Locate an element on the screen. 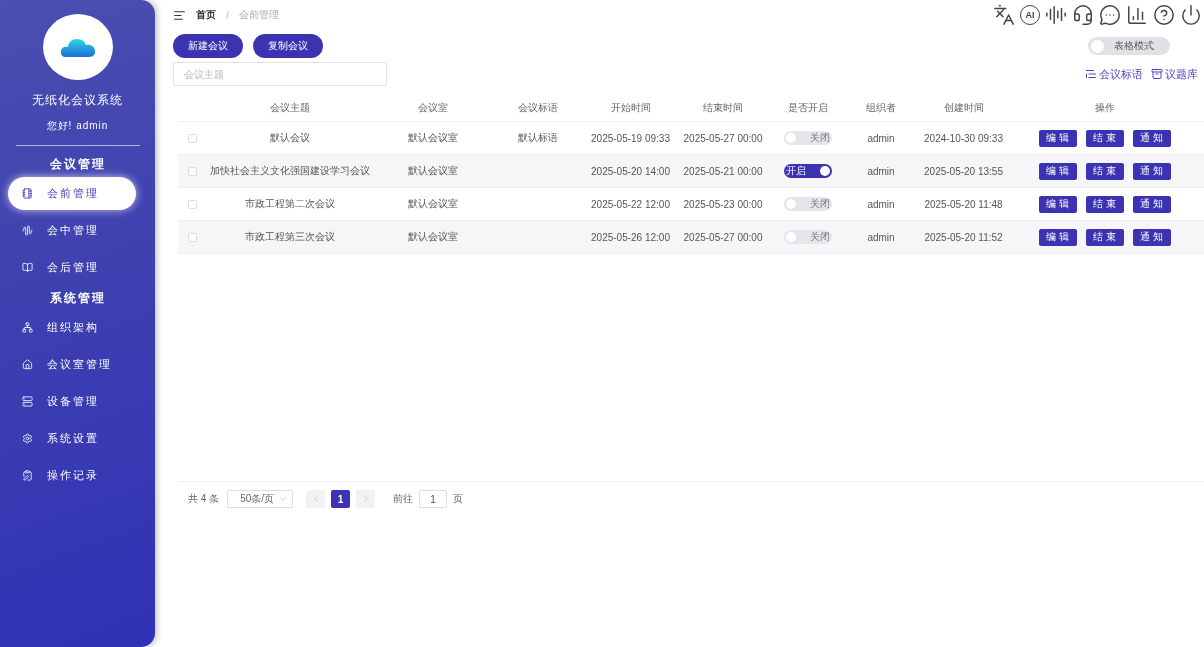 This screenshot has height=647, width=1204. book-icon is located at coordinates (27, 267).